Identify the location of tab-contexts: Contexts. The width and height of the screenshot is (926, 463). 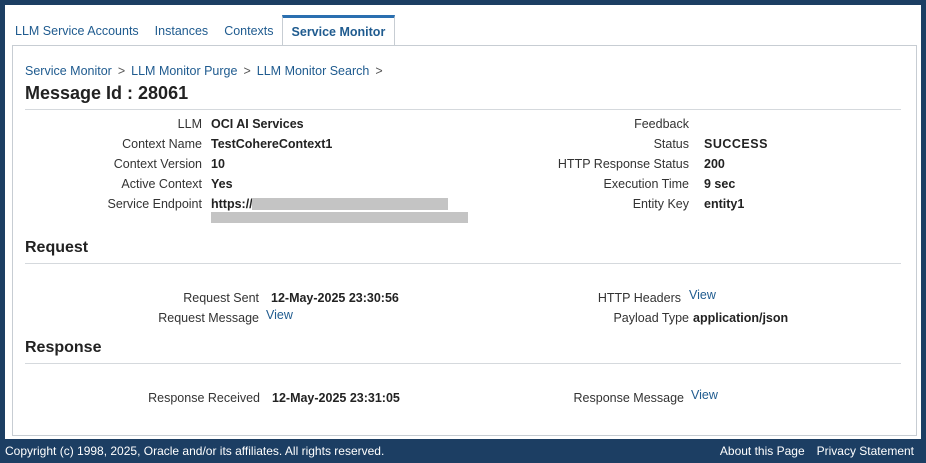
(248, 31).